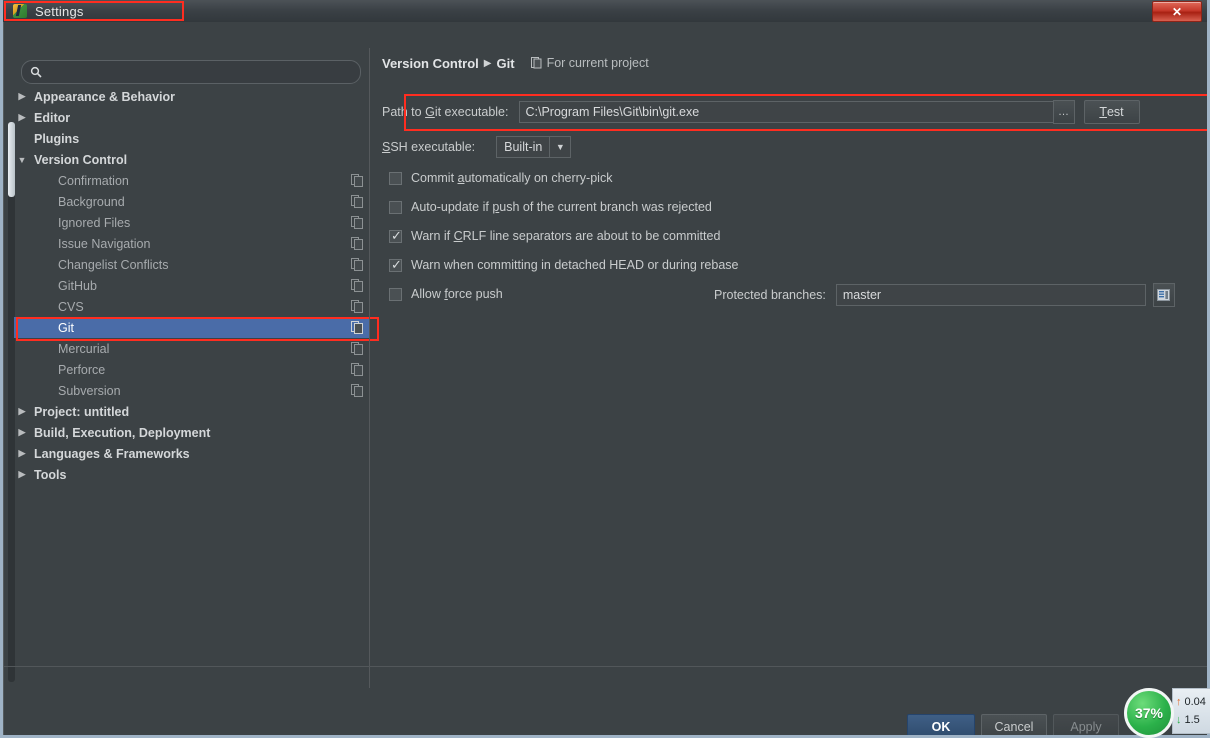 The image size is (1210, 738). What do you see at coordinates (1192, 720) in the screenshot?
I see `download-rate: 1.5` at bounding box center [1192, 720].